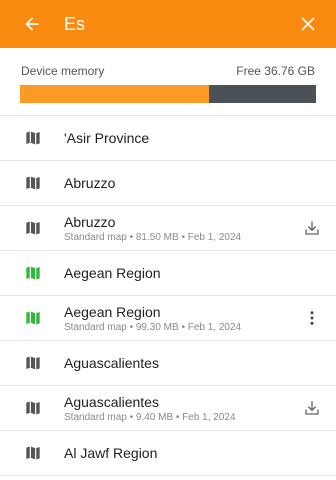 The width and height of the screenshot is (336, 480). What do you see at coordinates (153, 327) in the screenshot?
I see `list-item-detail: Standard map • 99.30 MB • Feb 1, 2024` at bounding box center [153, 327].